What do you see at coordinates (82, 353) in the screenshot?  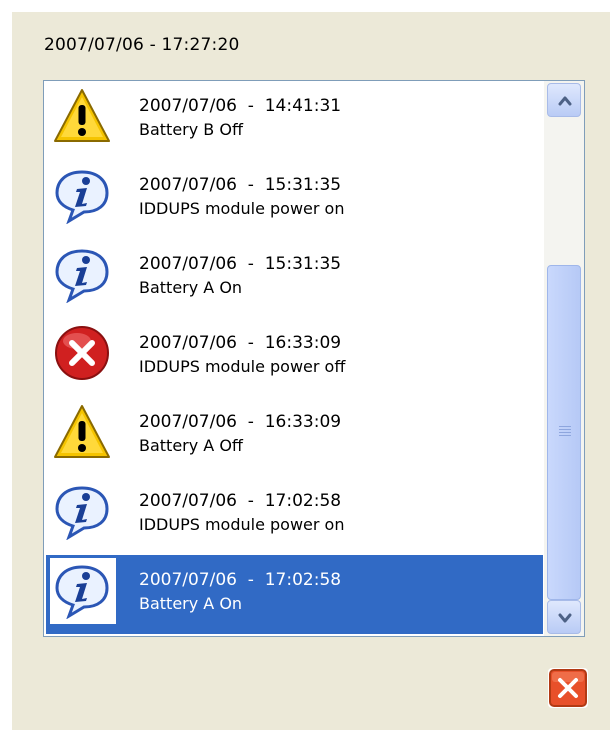 I see `error-icon` at bounding box center [82, 353].